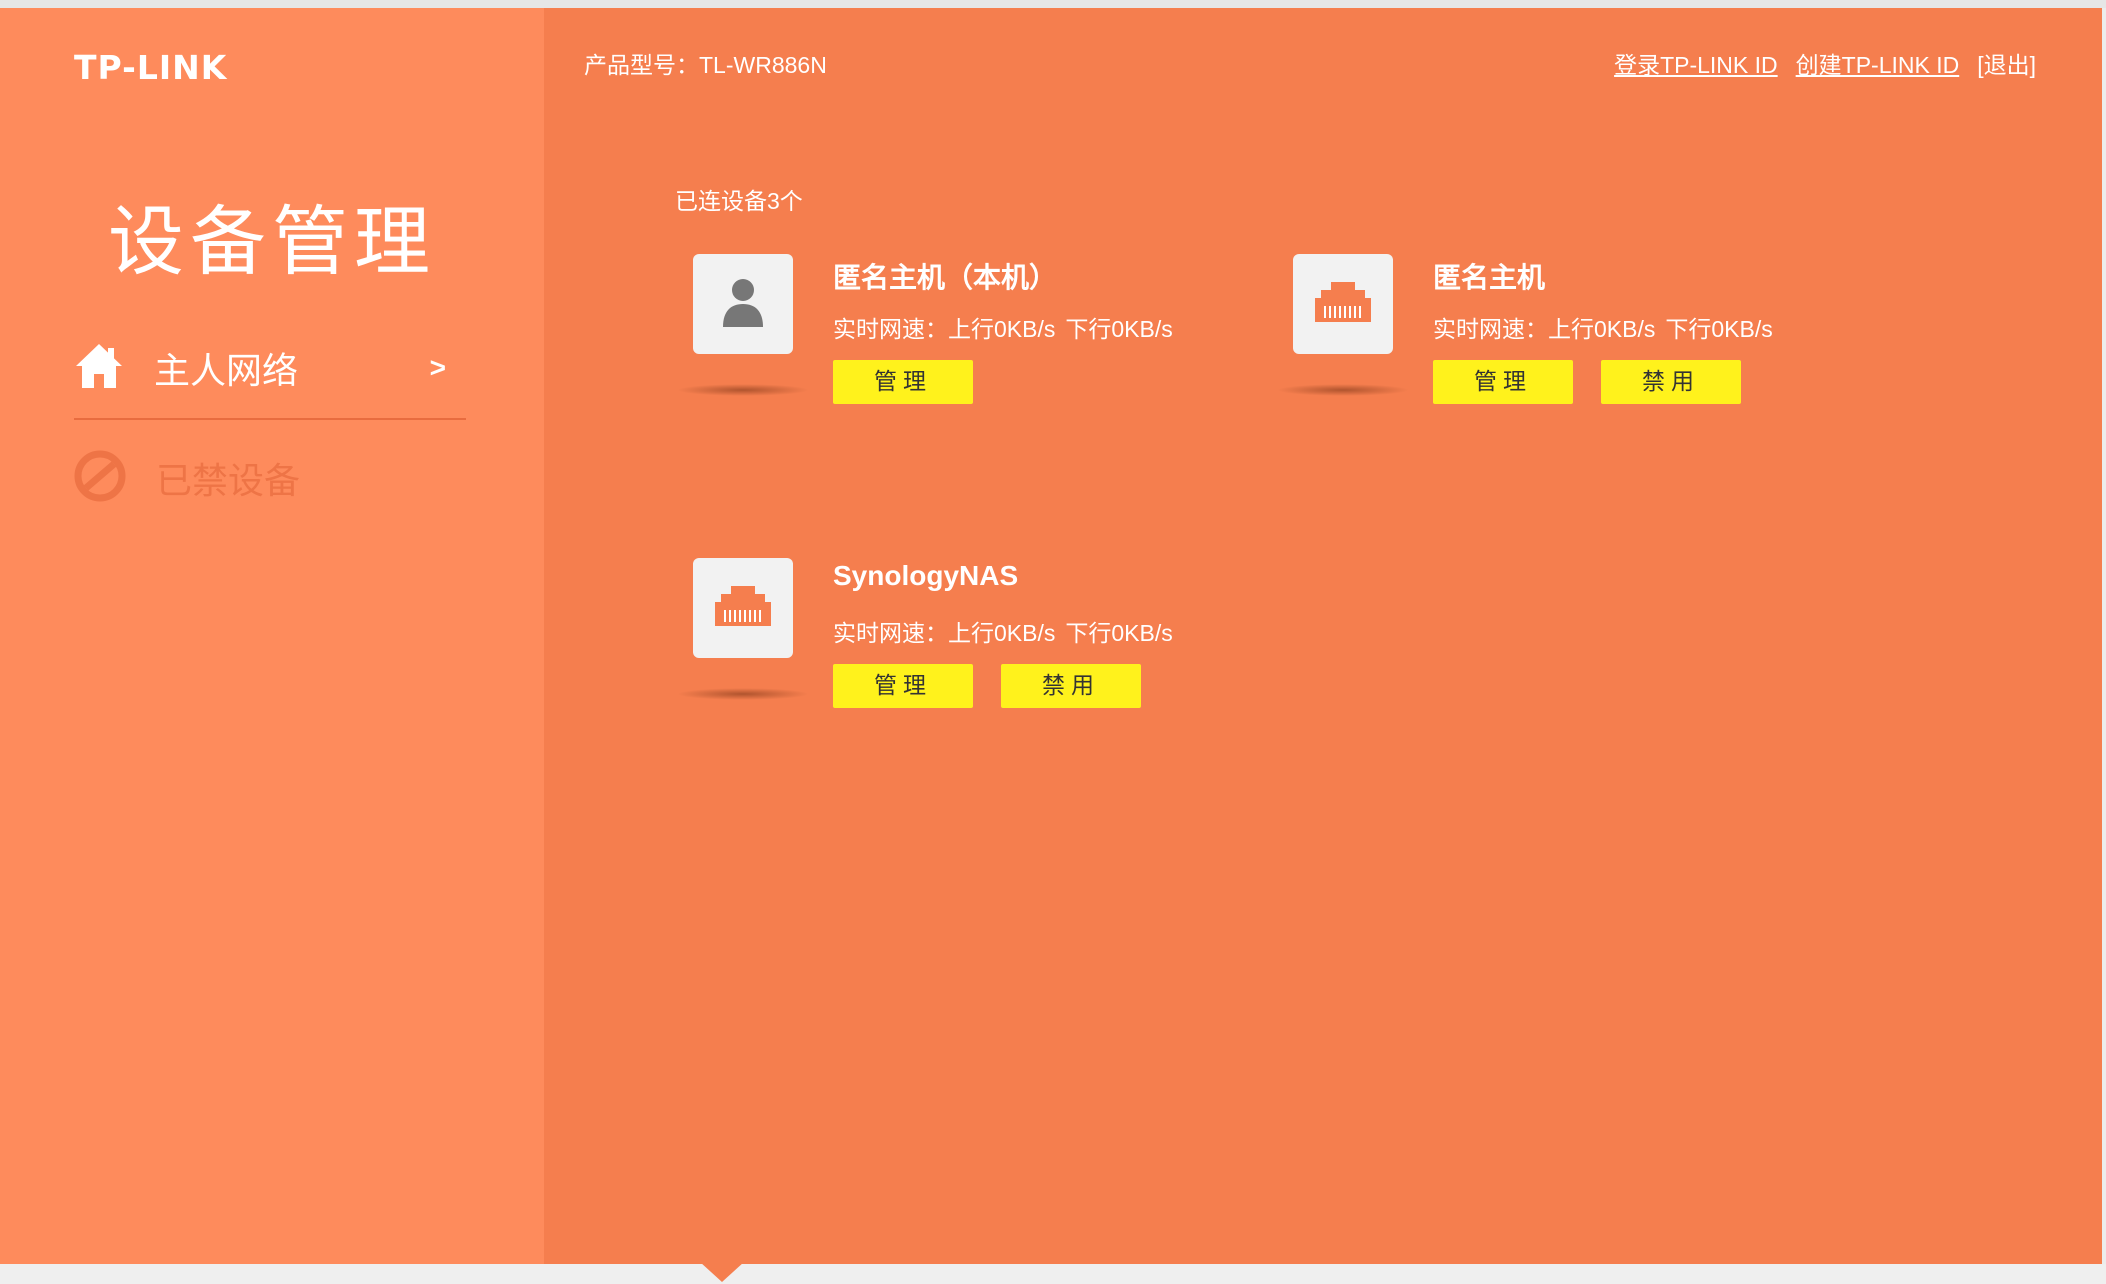 This screenshot has width=2106, height=1284. I want to click on product-model: 产品型号：TL-WR886N, so click(705, 63).